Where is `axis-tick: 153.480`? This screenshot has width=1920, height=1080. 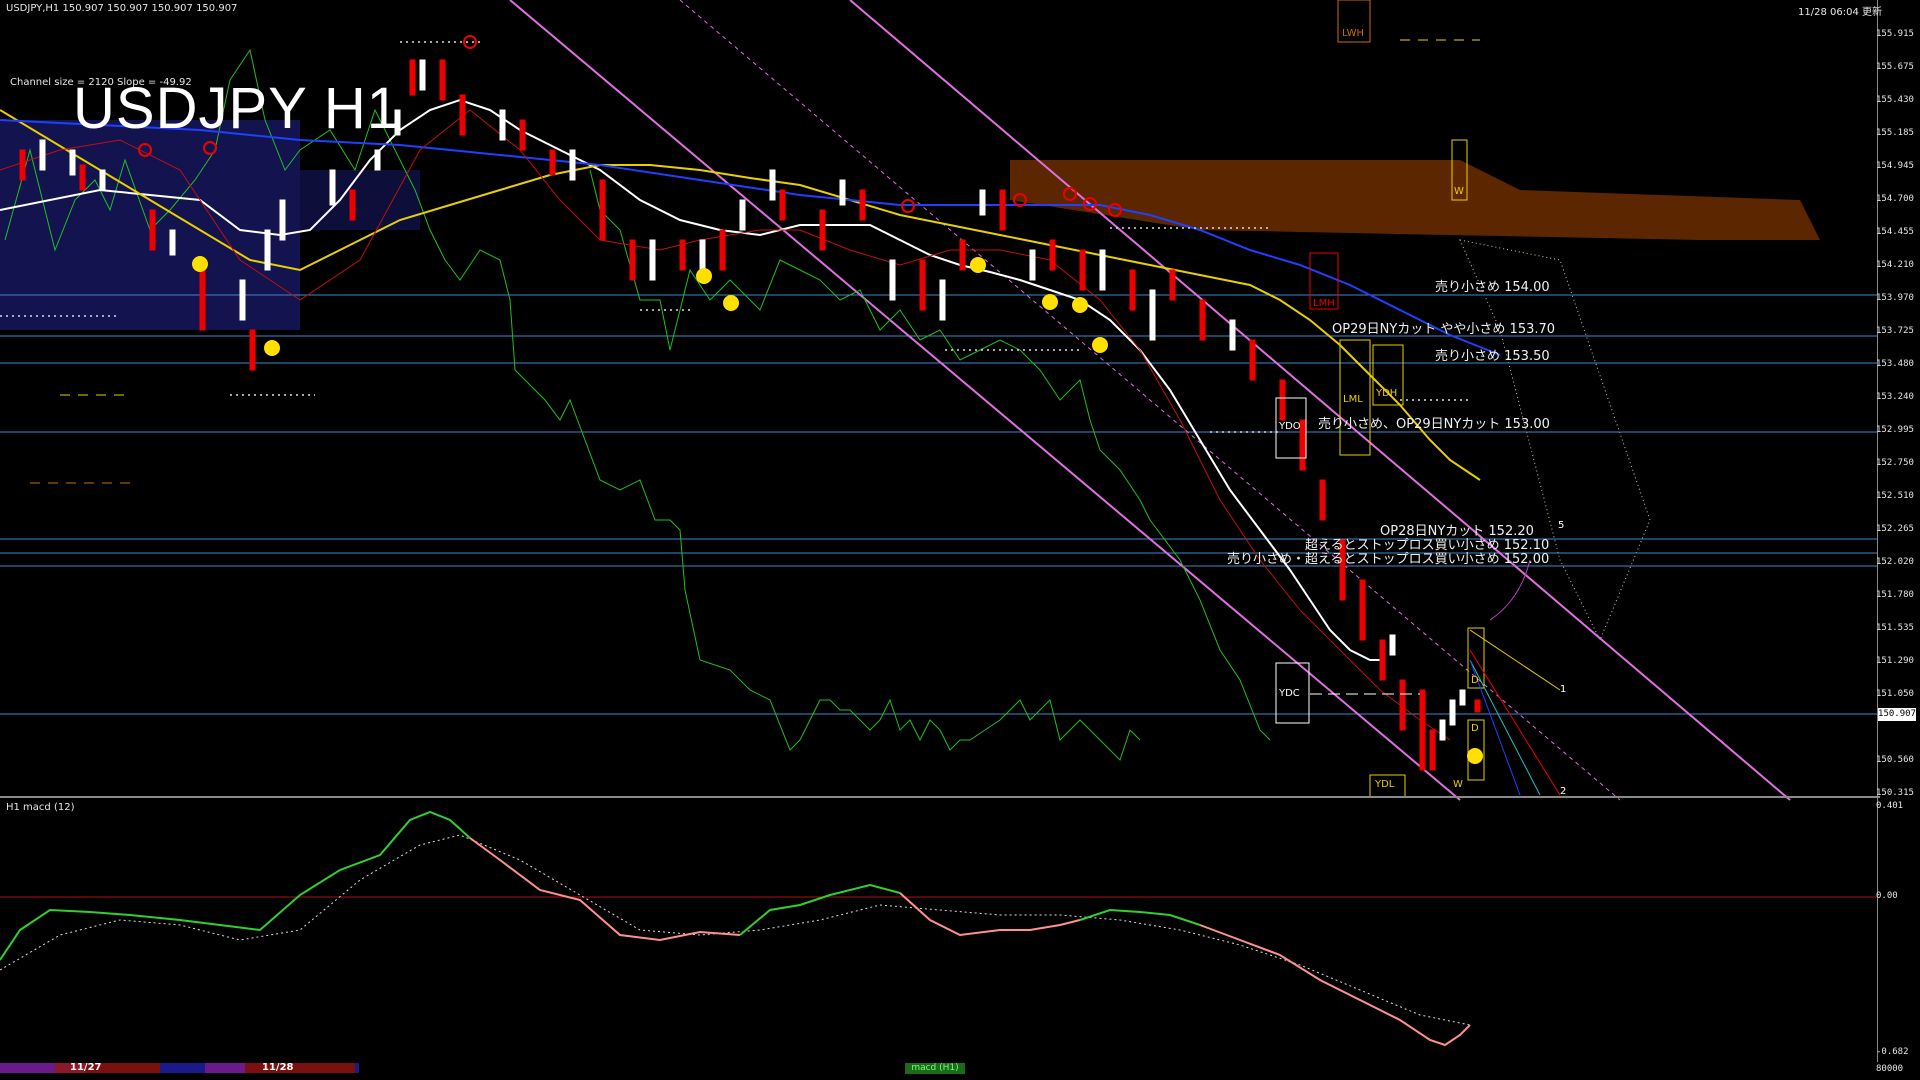
axis-tick: 153.480 is located at coordinates (1895, 364).